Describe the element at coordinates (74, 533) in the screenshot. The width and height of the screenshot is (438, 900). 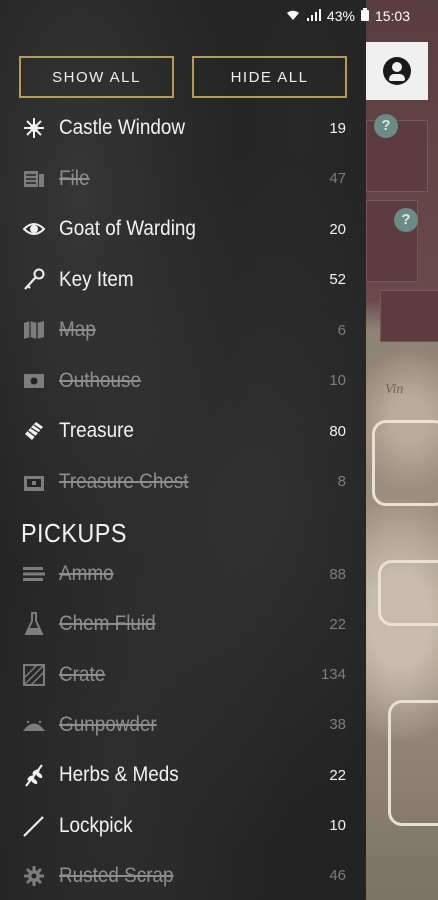
I see `pickups-heading: PICKUPS` at that location.